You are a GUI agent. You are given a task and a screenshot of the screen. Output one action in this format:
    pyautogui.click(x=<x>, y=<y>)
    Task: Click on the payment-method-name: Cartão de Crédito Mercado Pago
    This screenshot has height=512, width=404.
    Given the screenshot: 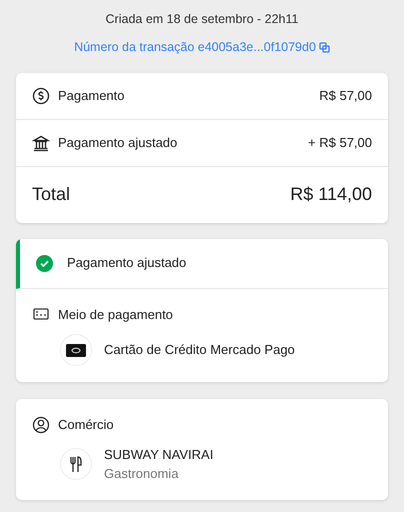 What is the action you would take?
    pyautogui.click(x=199, y=350)
    